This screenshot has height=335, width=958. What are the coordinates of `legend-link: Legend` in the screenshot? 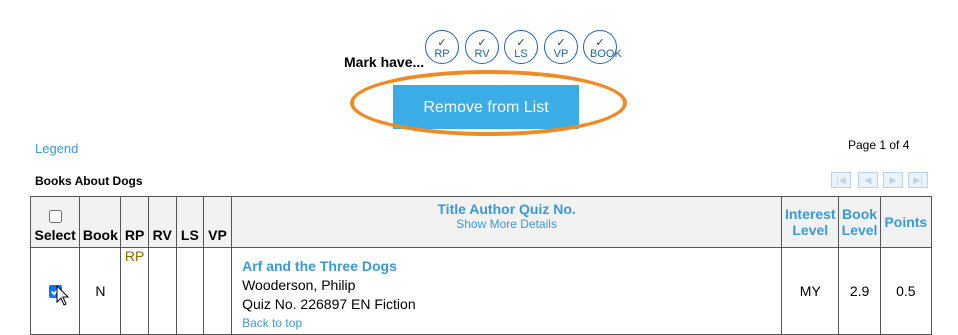 It's located at (56, 148).